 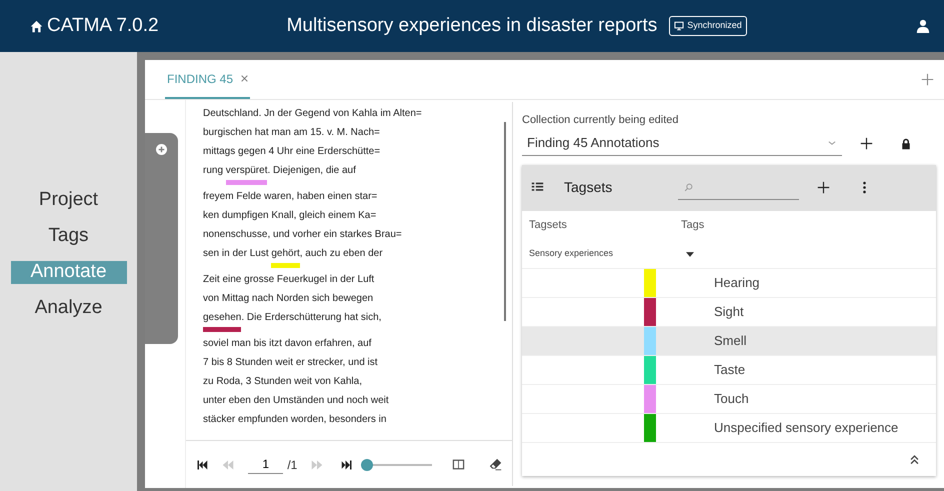 What do you see at coordinates (588, 187) in the screenshot?
I see `tagsets-title: Tagsets` at bounding box center [588, 187].